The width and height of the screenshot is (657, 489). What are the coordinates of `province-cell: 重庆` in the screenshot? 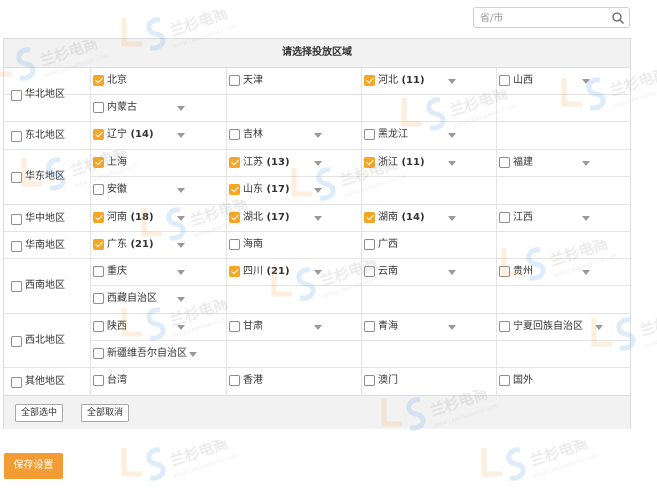 It's located at (158, 272).